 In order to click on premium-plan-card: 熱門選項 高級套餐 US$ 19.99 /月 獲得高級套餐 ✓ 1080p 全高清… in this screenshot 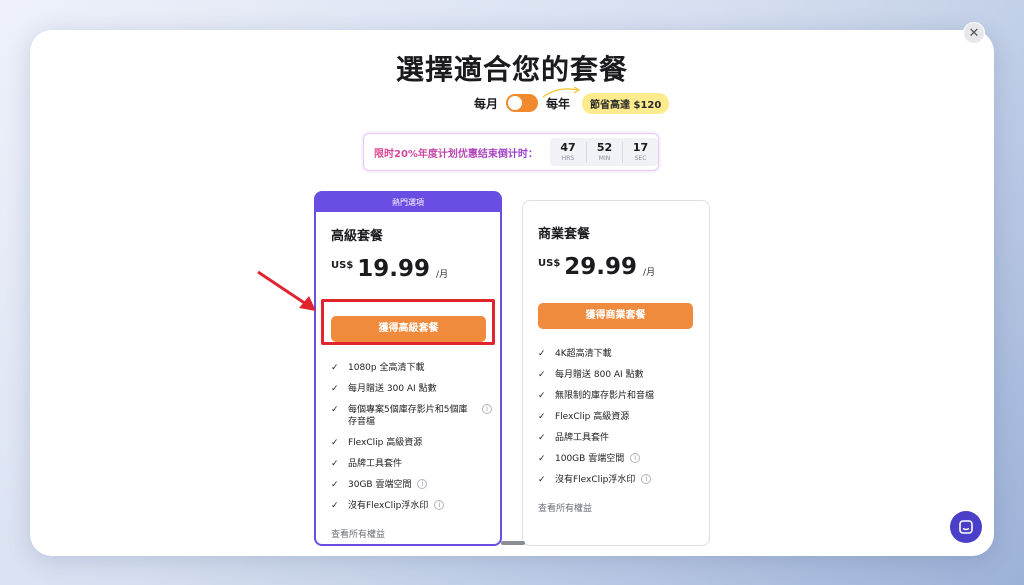, I will do `click(408, 368)`.